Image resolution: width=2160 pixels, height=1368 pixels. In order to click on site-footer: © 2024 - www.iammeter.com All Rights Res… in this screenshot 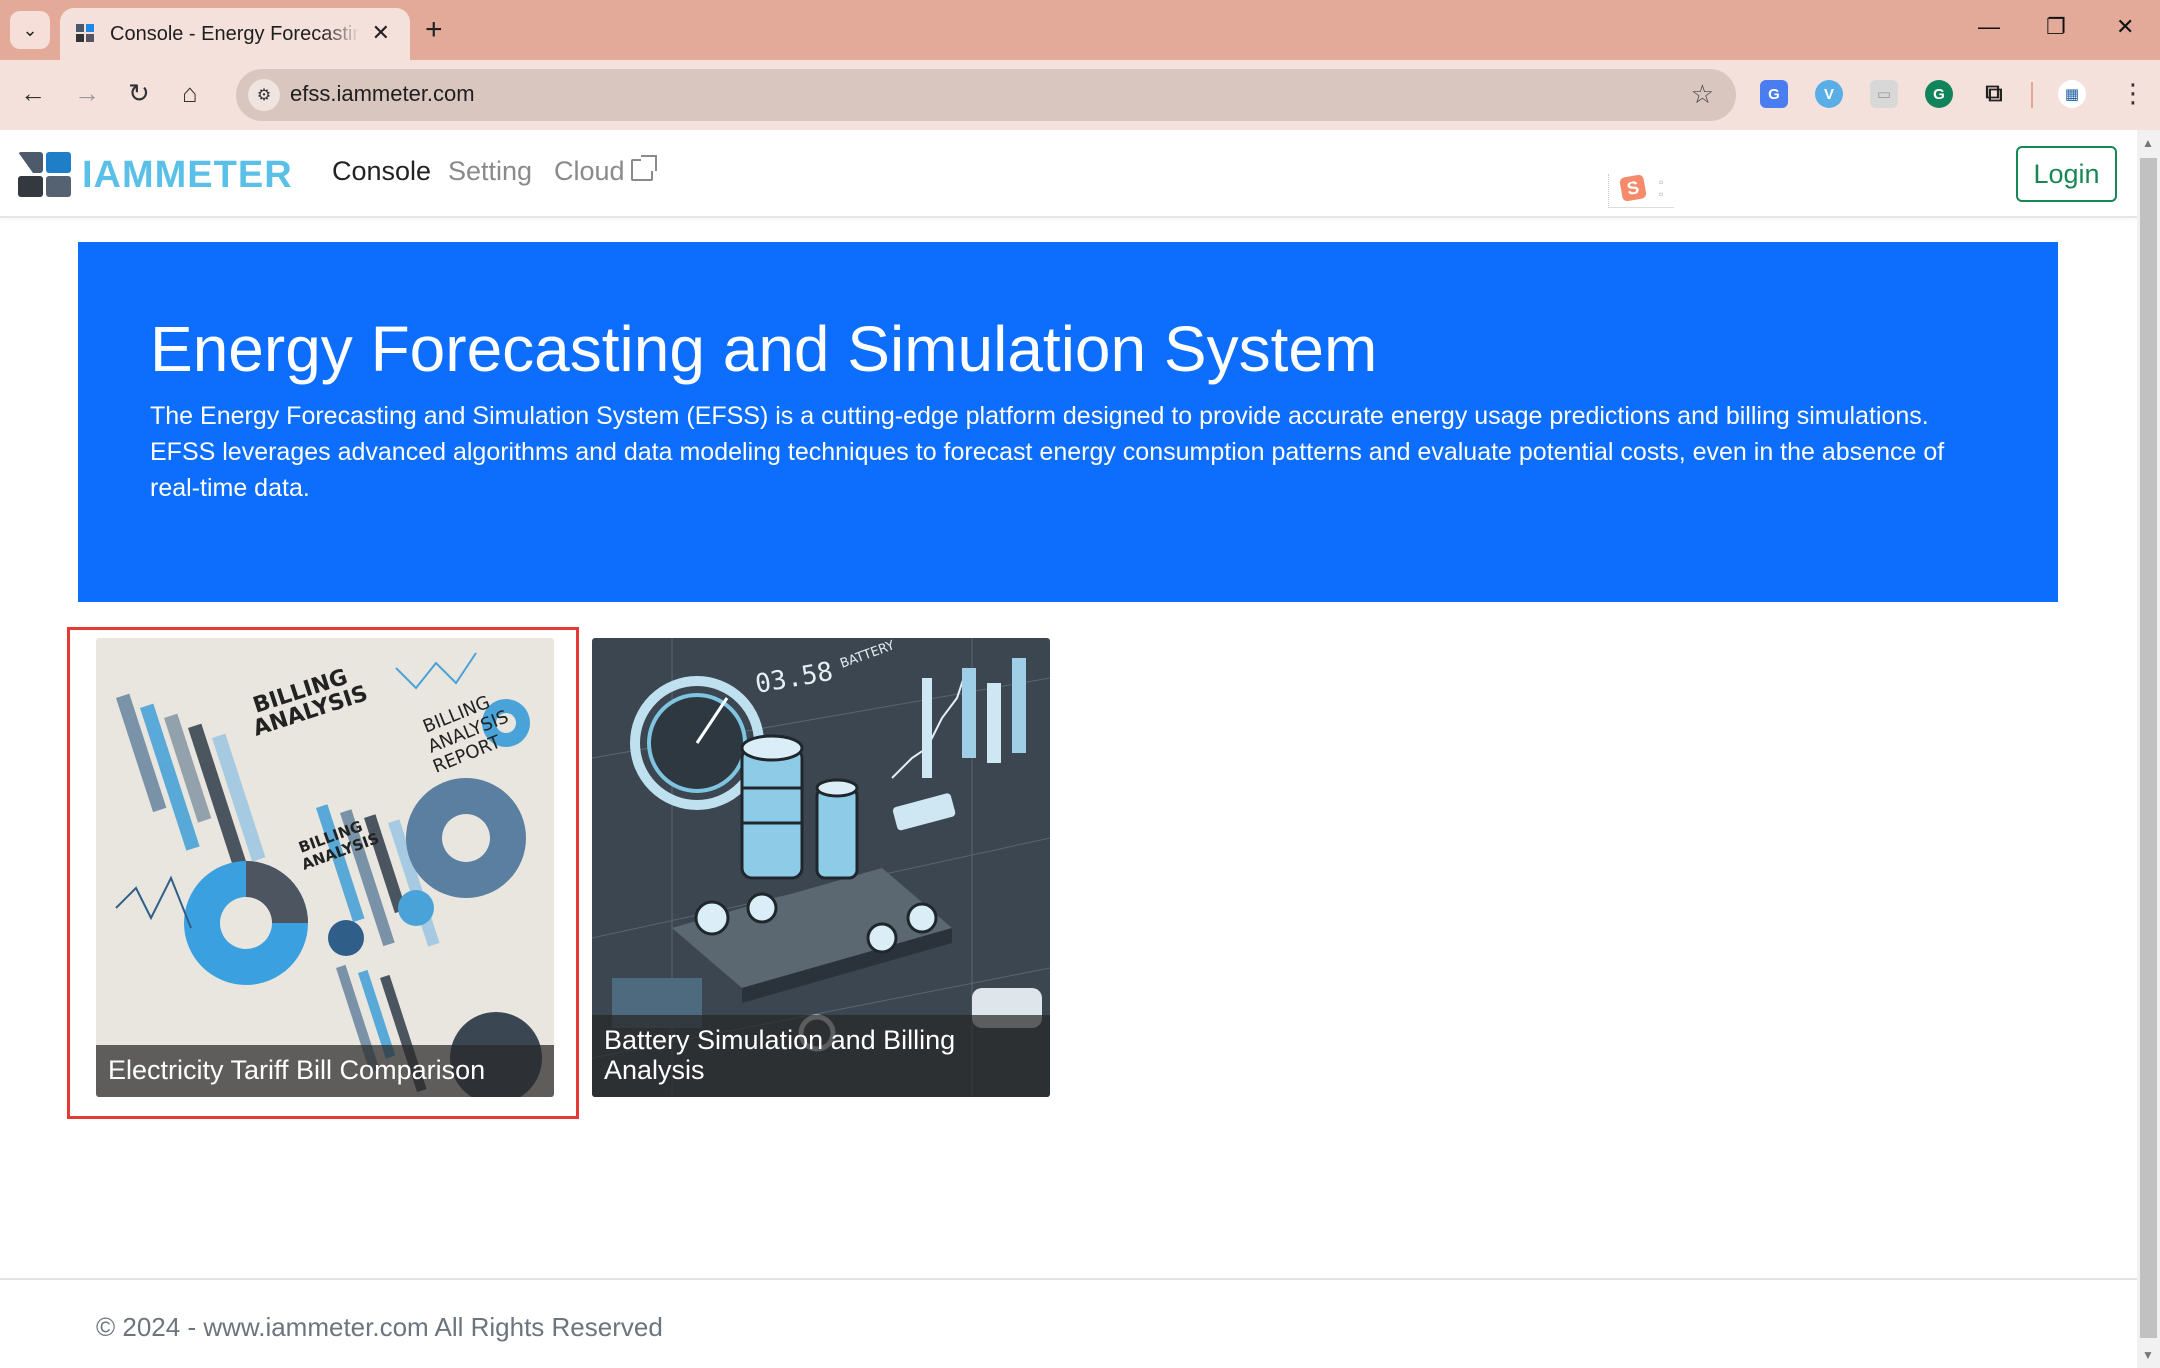, I will do `click(1068, 1323)`.